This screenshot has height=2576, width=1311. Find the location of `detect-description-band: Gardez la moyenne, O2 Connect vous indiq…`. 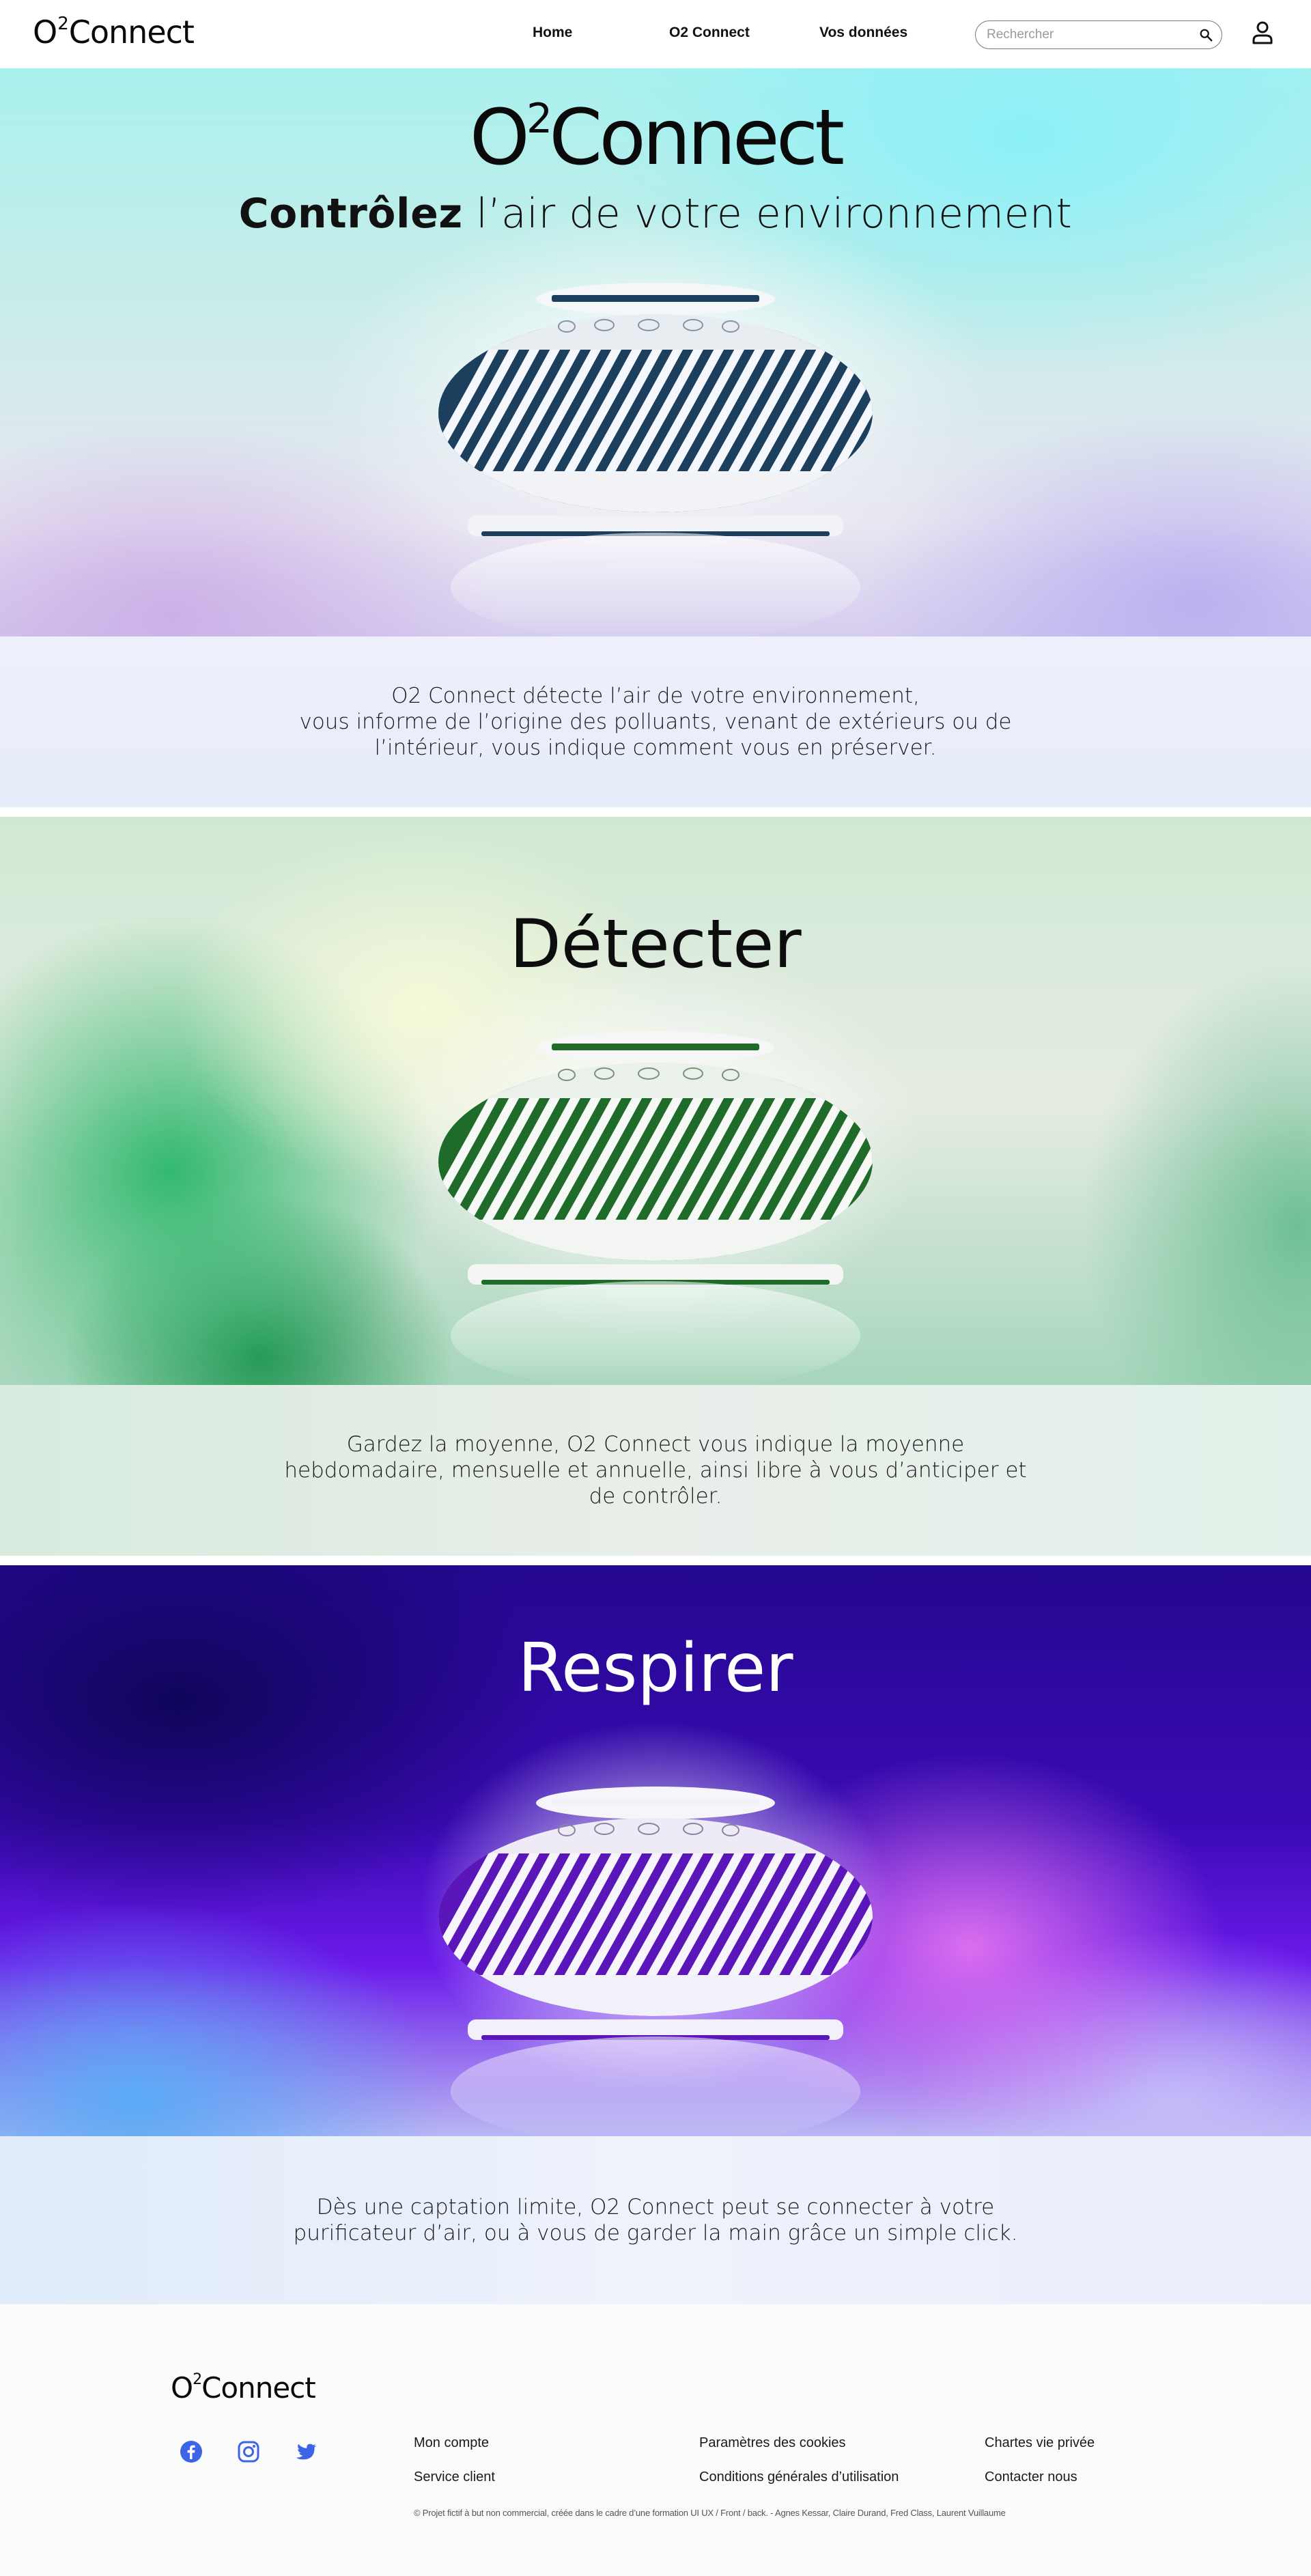

detect-description-band: Gardez la moyenne, O2 Connect vous indiq… is located at coordinates (655, 1470).